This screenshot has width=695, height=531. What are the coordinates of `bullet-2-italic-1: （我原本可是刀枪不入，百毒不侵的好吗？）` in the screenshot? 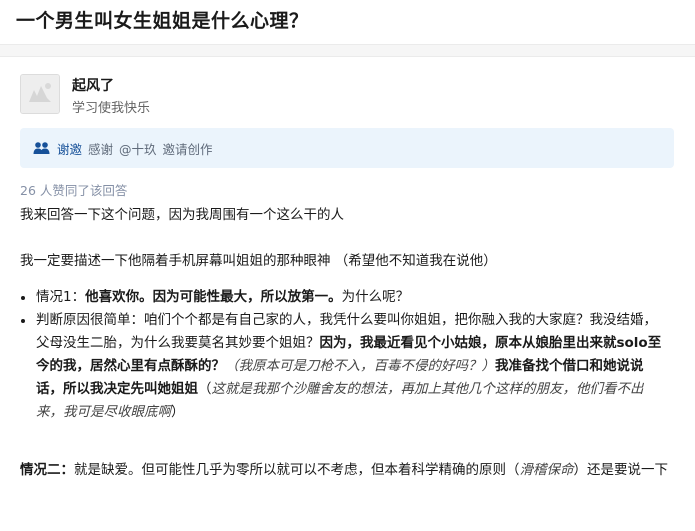 It's located at (360, 366).